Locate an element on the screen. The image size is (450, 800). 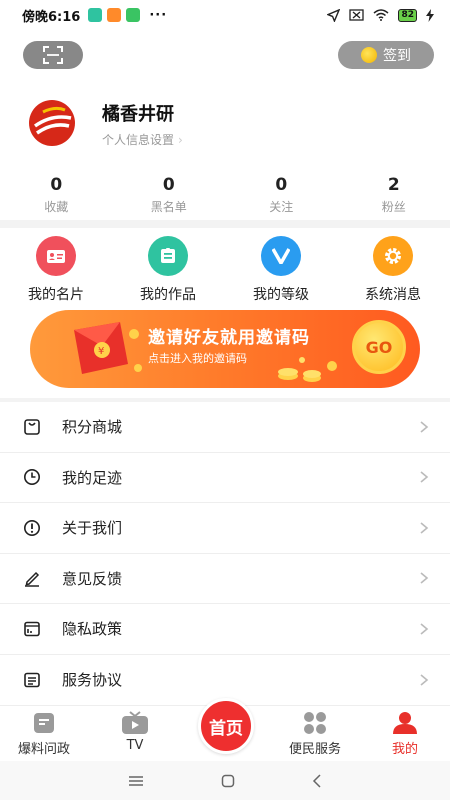
quick-action-label: 我的作品 is located at coordinates (168, 295).